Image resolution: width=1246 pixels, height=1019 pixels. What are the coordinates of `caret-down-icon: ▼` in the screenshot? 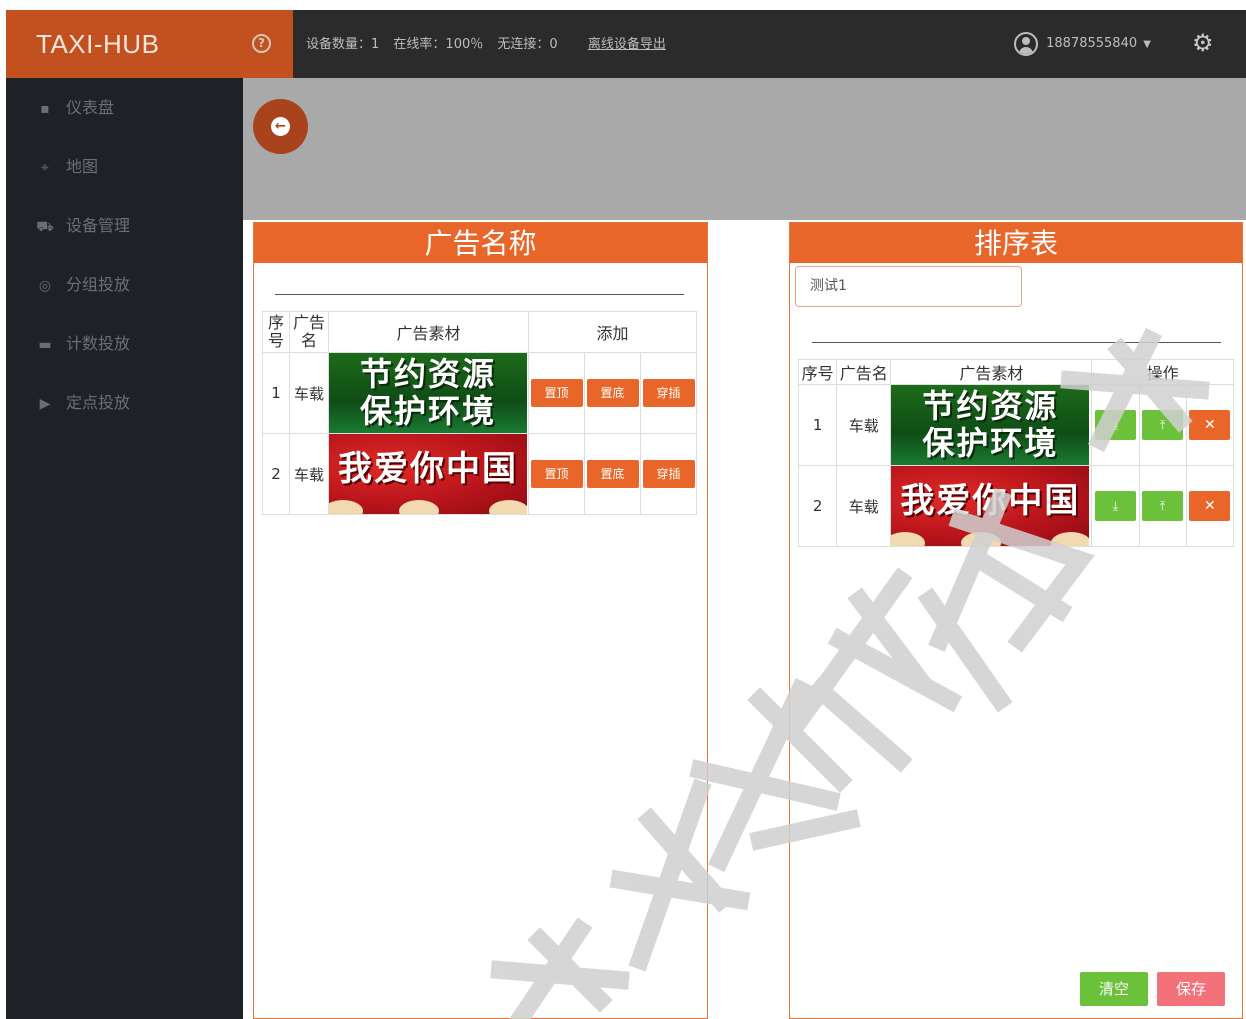 It's located at (1147, 44).